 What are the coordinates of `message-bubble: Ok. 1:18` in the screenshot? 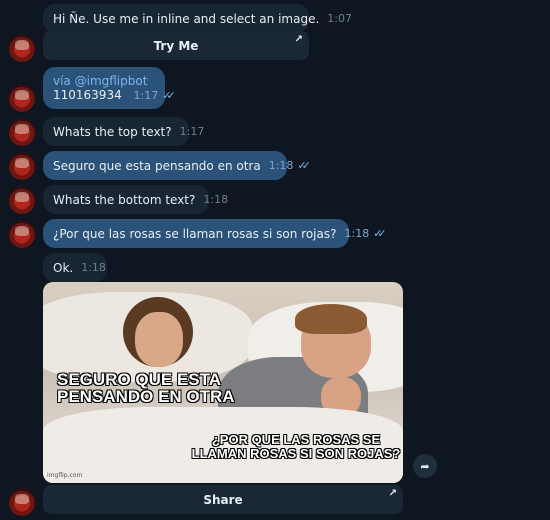 It's located at (75, 267).